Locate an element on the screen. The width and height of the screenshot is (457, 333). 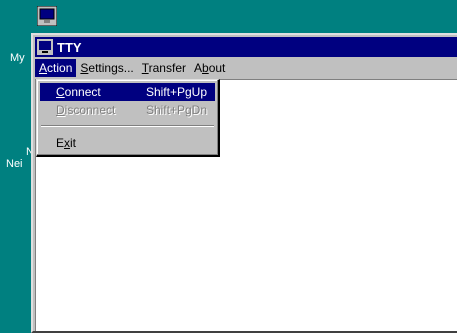
menu-about-mnemonic: b is located at coordinates (205, 68).